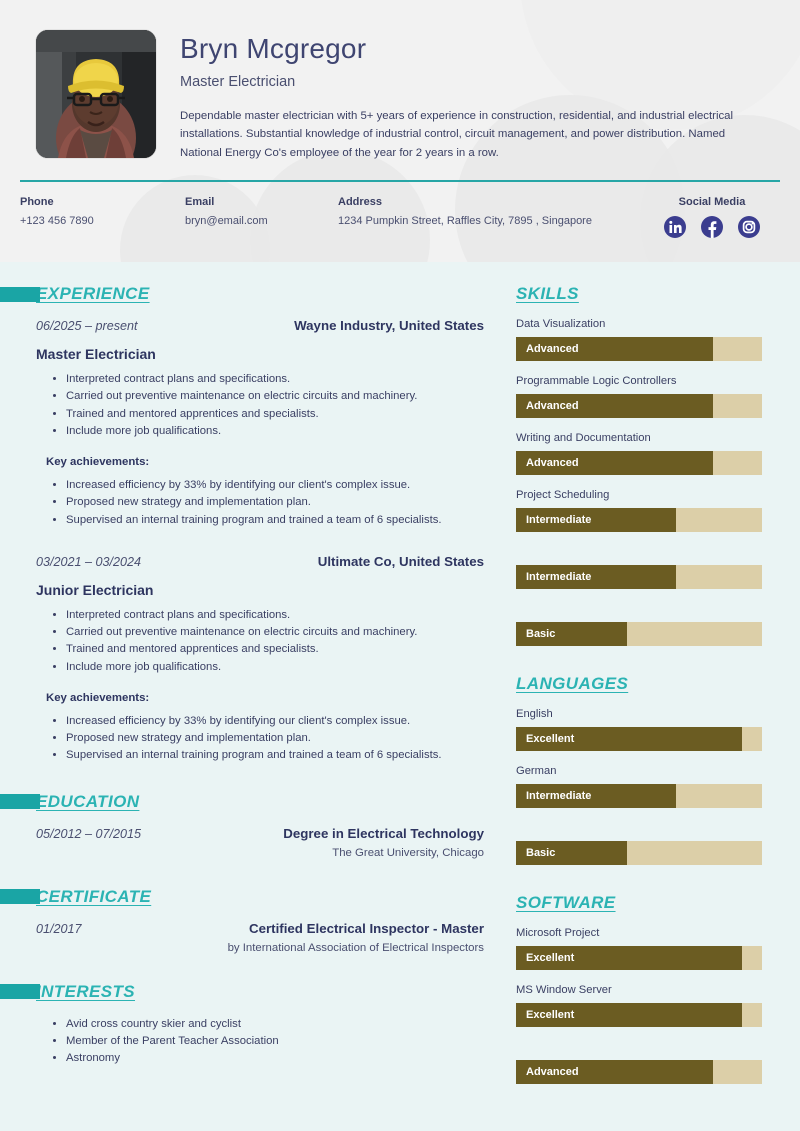  What do you see at coordinates (88, 801) in the screenshot?
I see `section-title: EDUCATION` at bounding box center [88, 801].